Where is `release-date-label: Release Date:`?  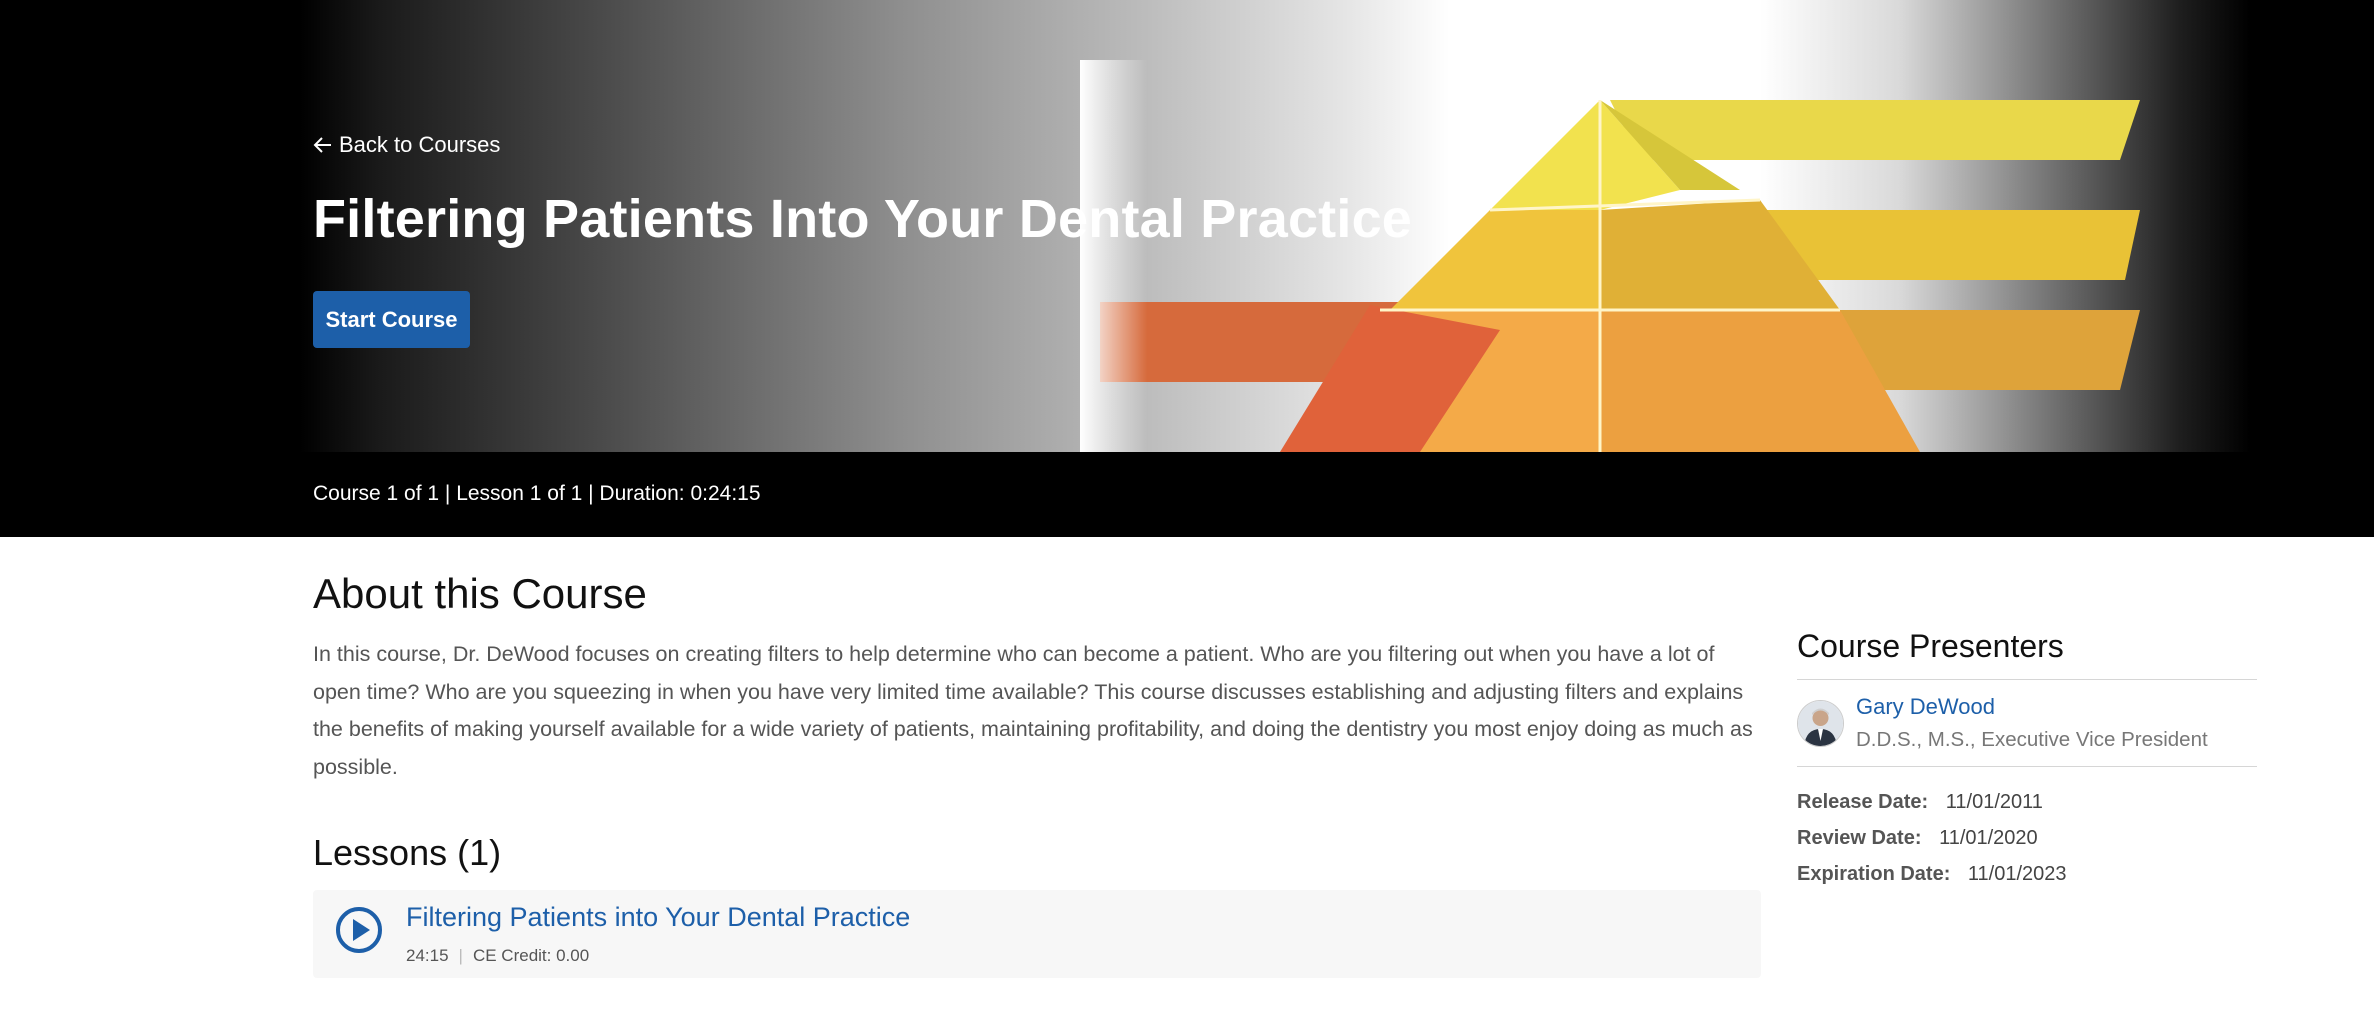
release-date-label: Release Date: is located at coordinates (1863, 802).